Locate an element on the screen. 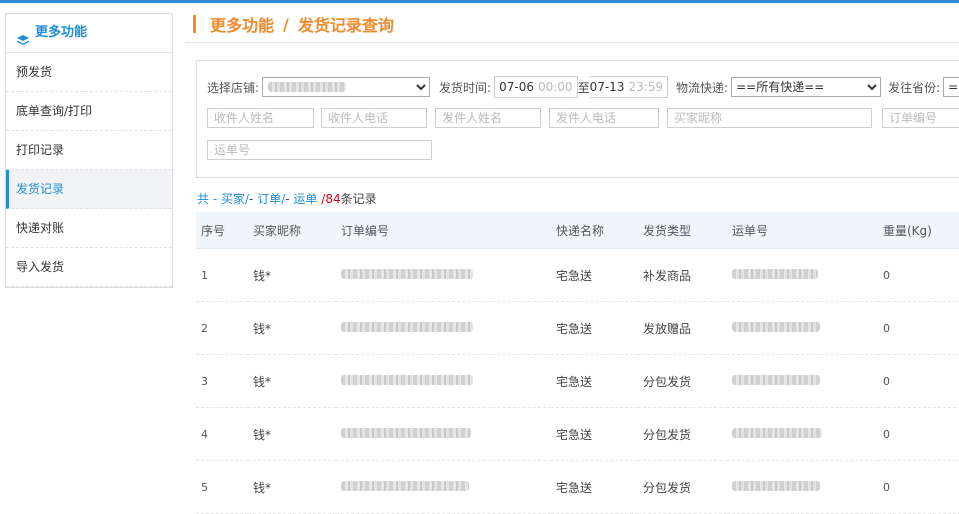 This screenshot has height=514, width=959. title-accent-bar is located at coordinates (194, 24).